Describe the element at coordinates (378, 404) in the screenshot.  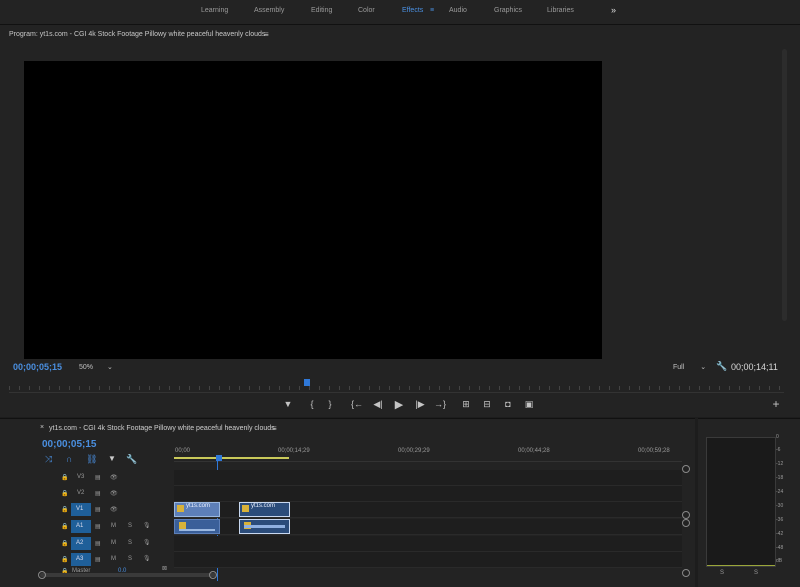
I see `step-back-button: ◀|` at that location.